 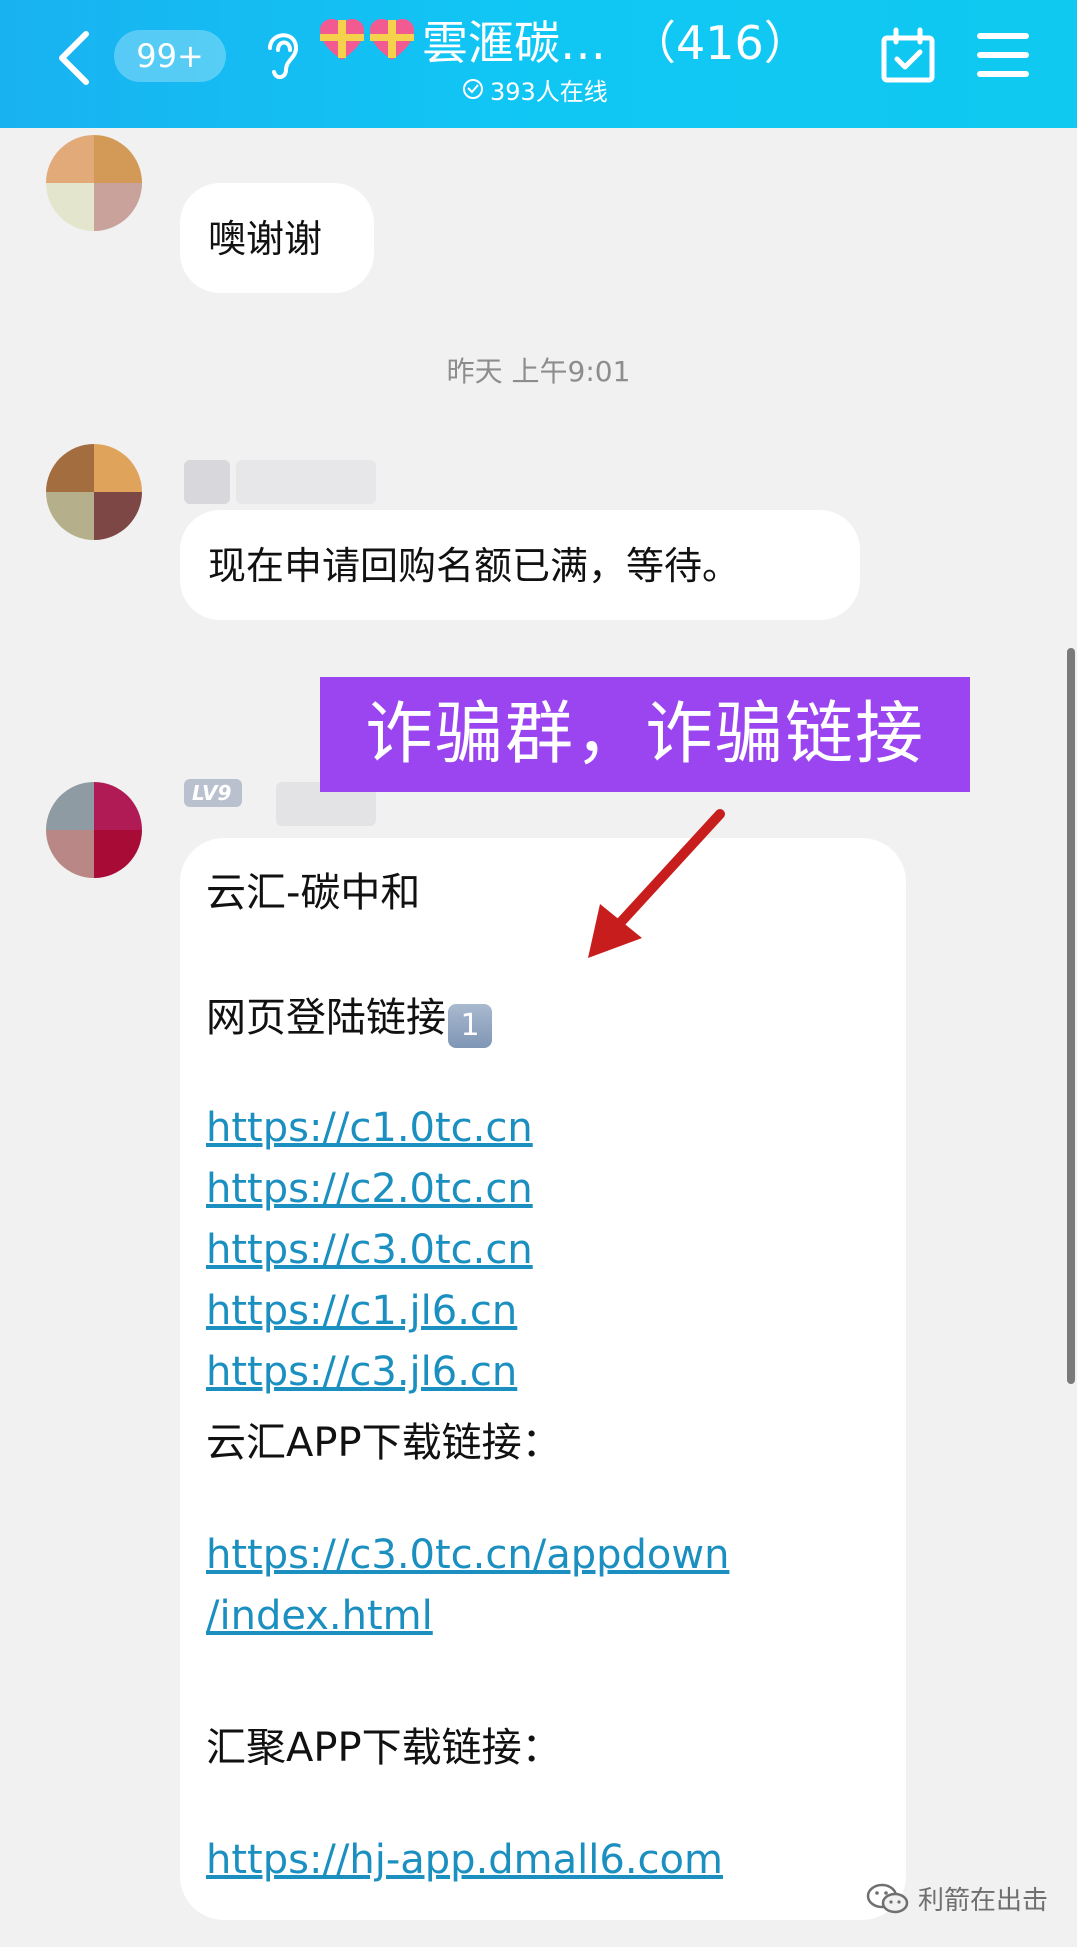 What do you see at coordinates (473, 89) in the screenshot?
I see `online-check-icon` at bounding box center [473, 89].